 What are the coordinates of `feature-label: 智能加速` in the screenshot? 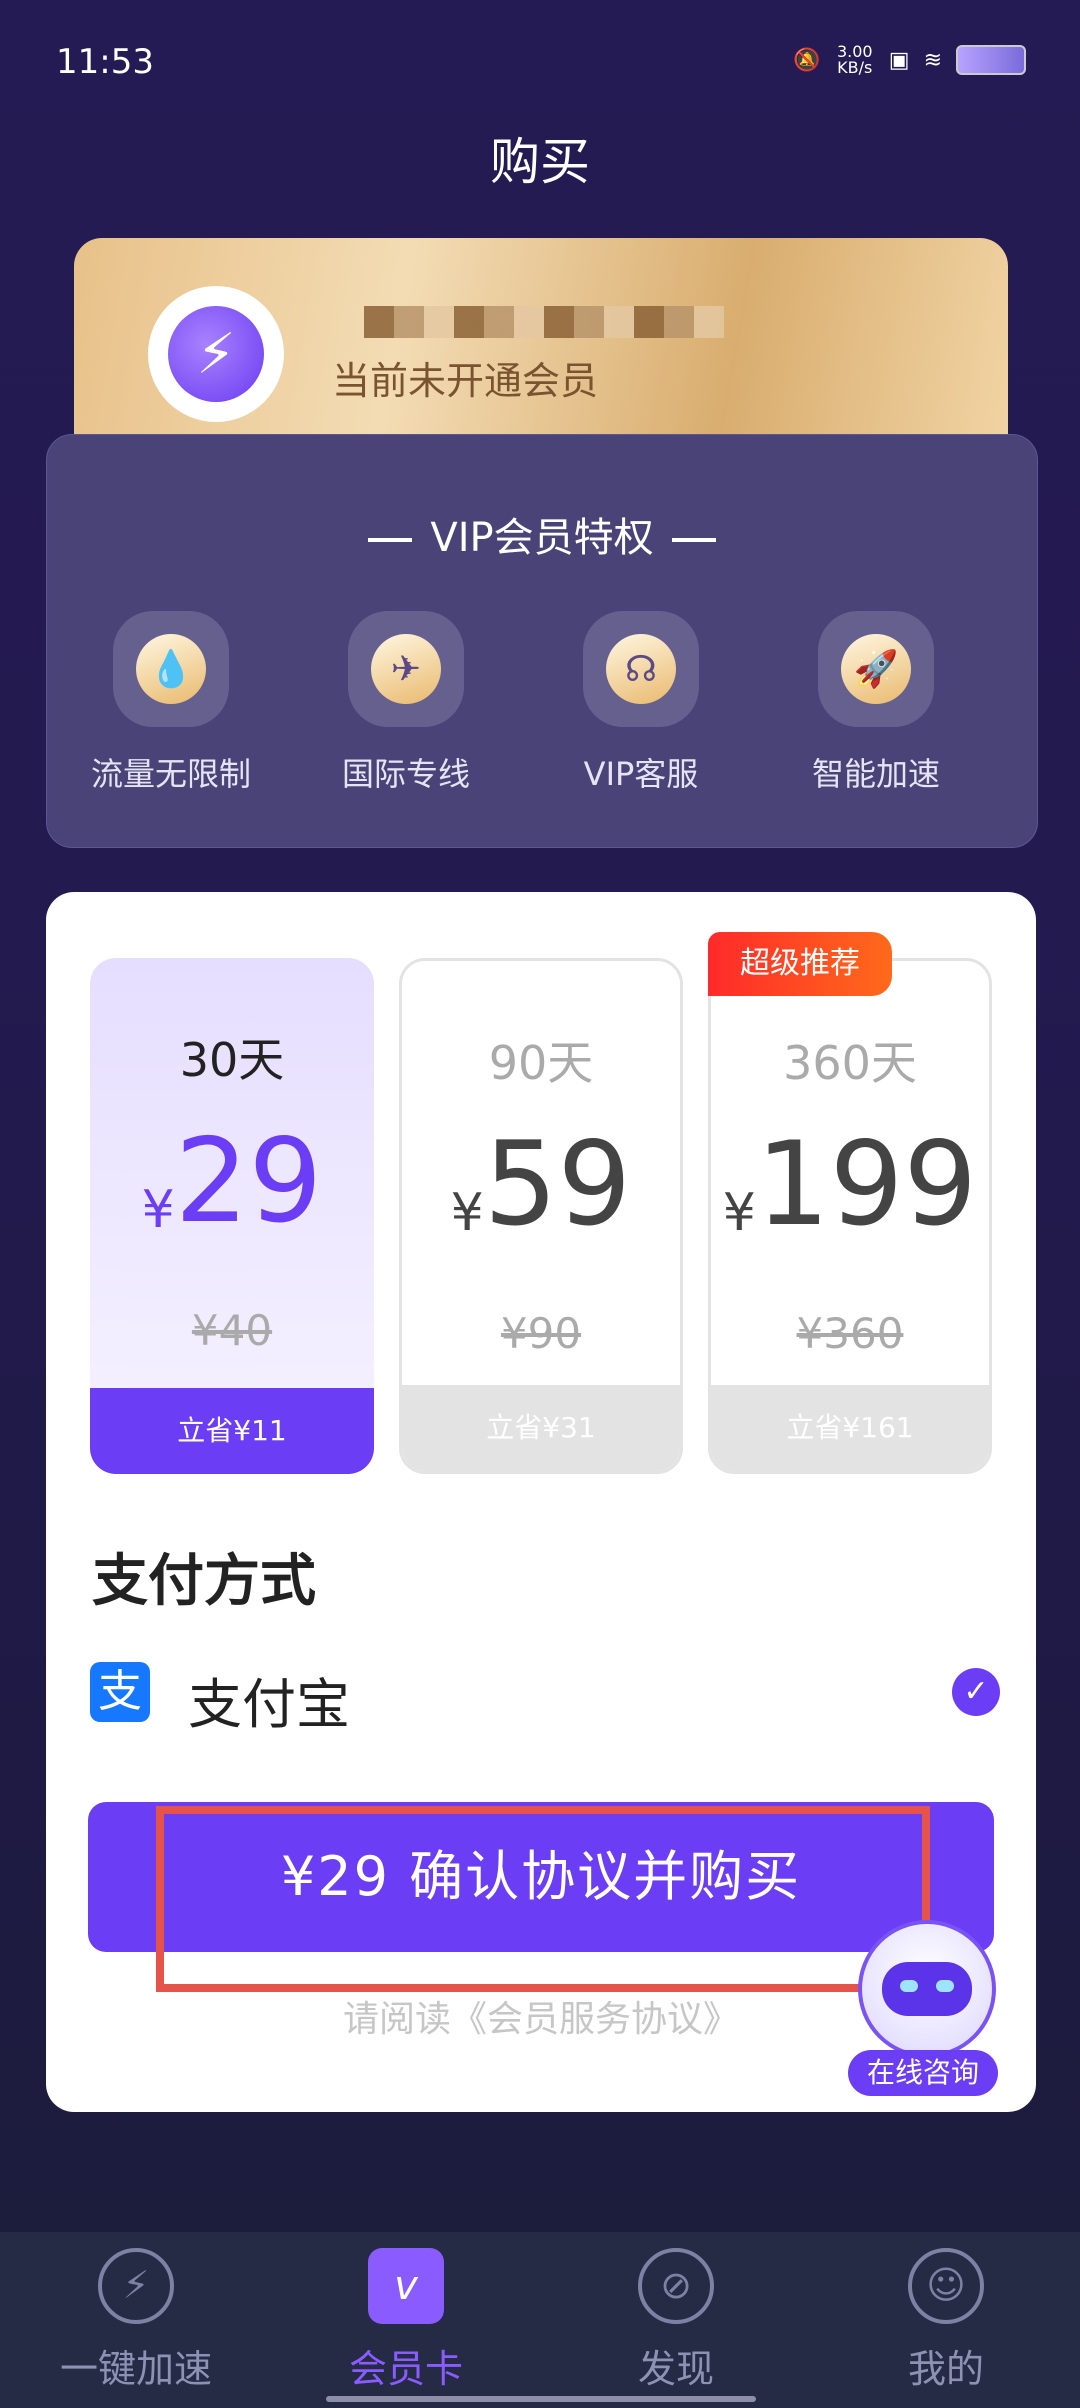 It's located at (875, 774).